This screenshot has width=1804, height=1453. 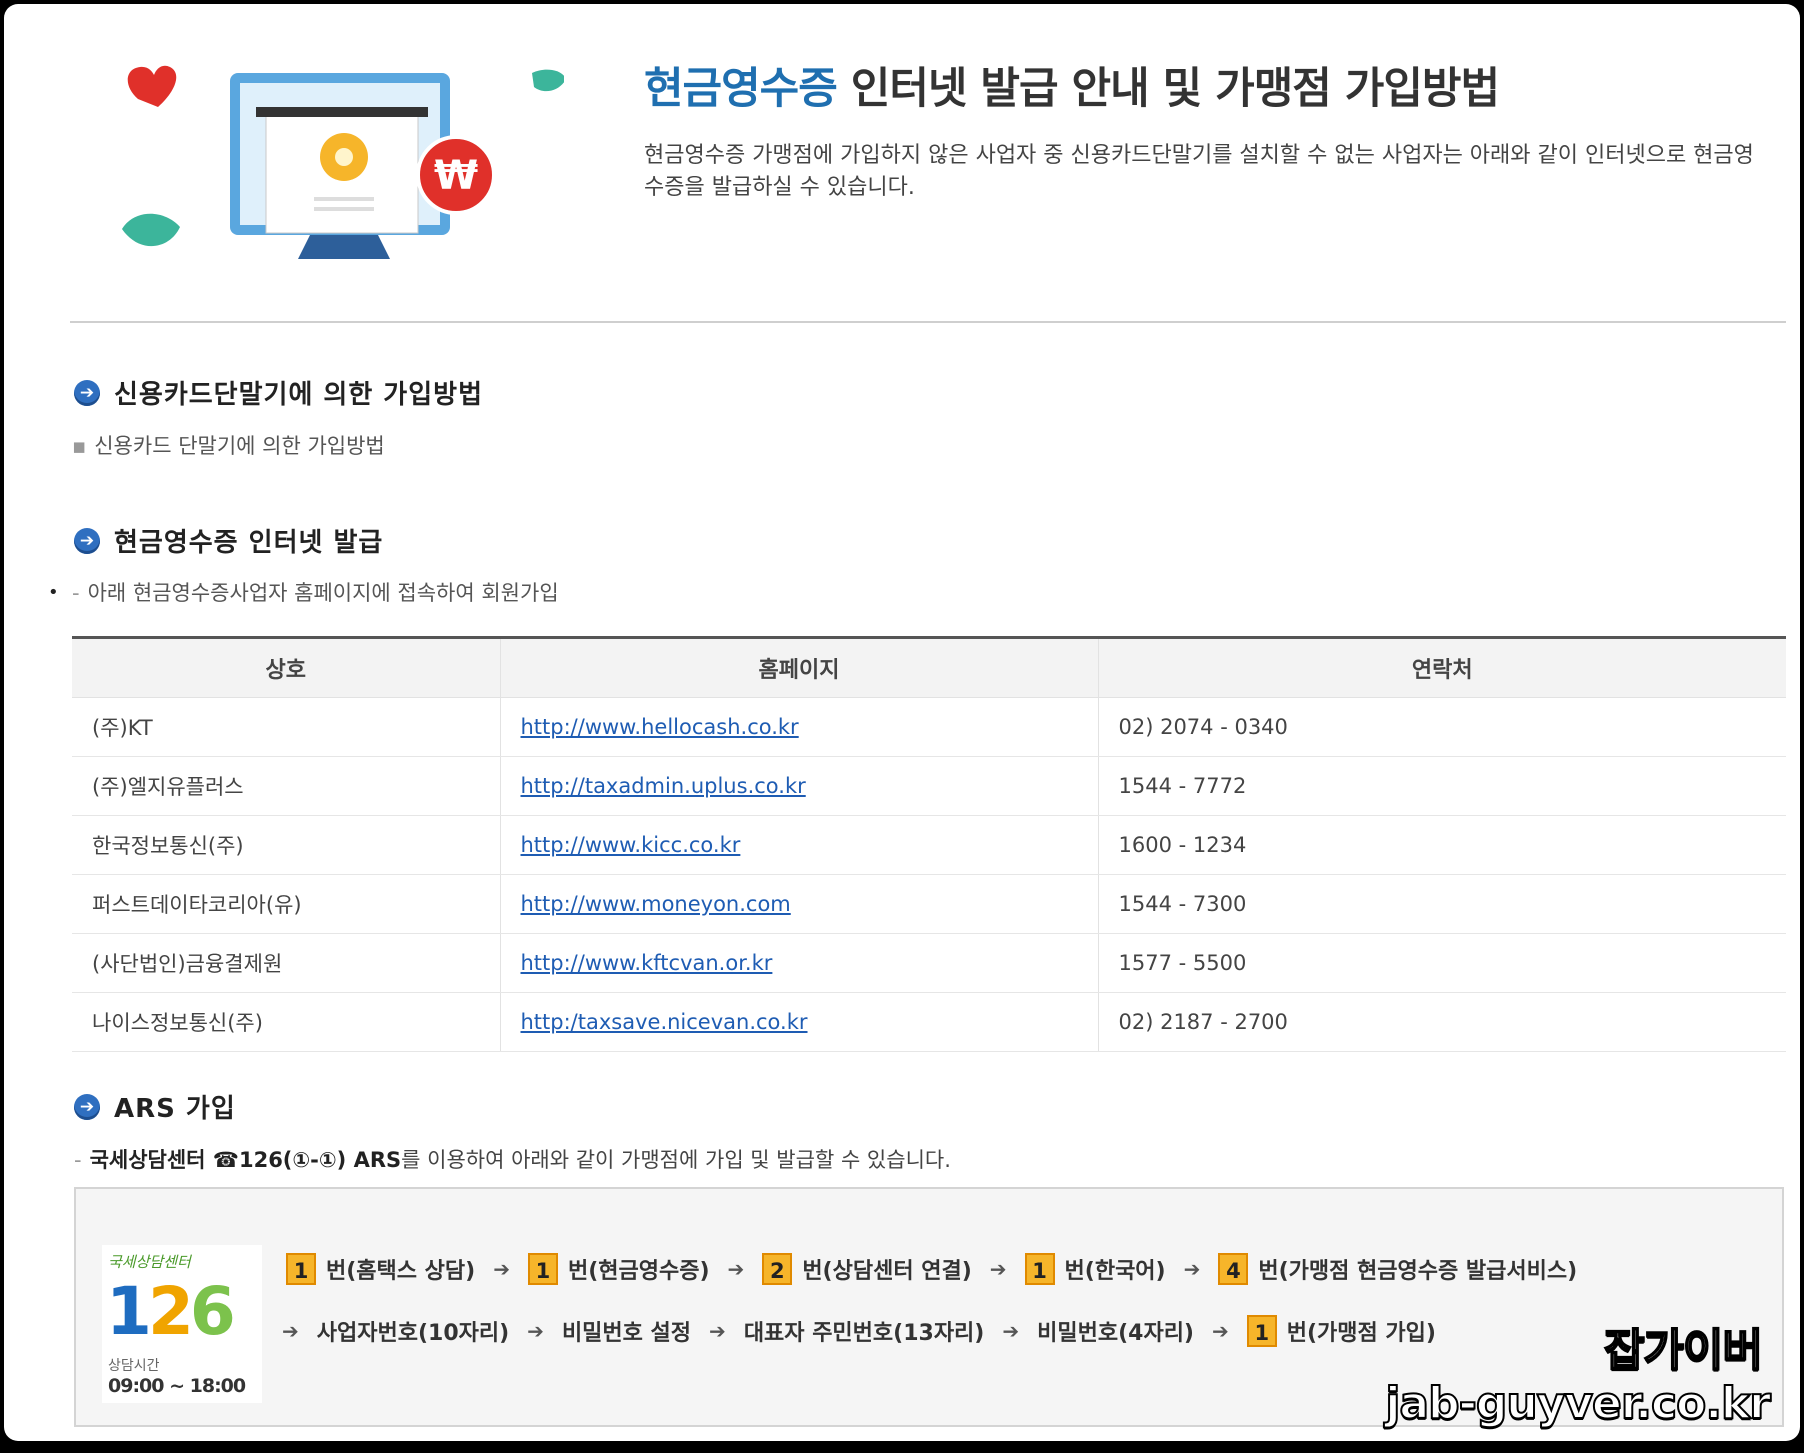 What do you see at coordinates (741, 89) in the screenshot?
I see `title-highlight: 현금영수증` at bounding box center [741, 89].